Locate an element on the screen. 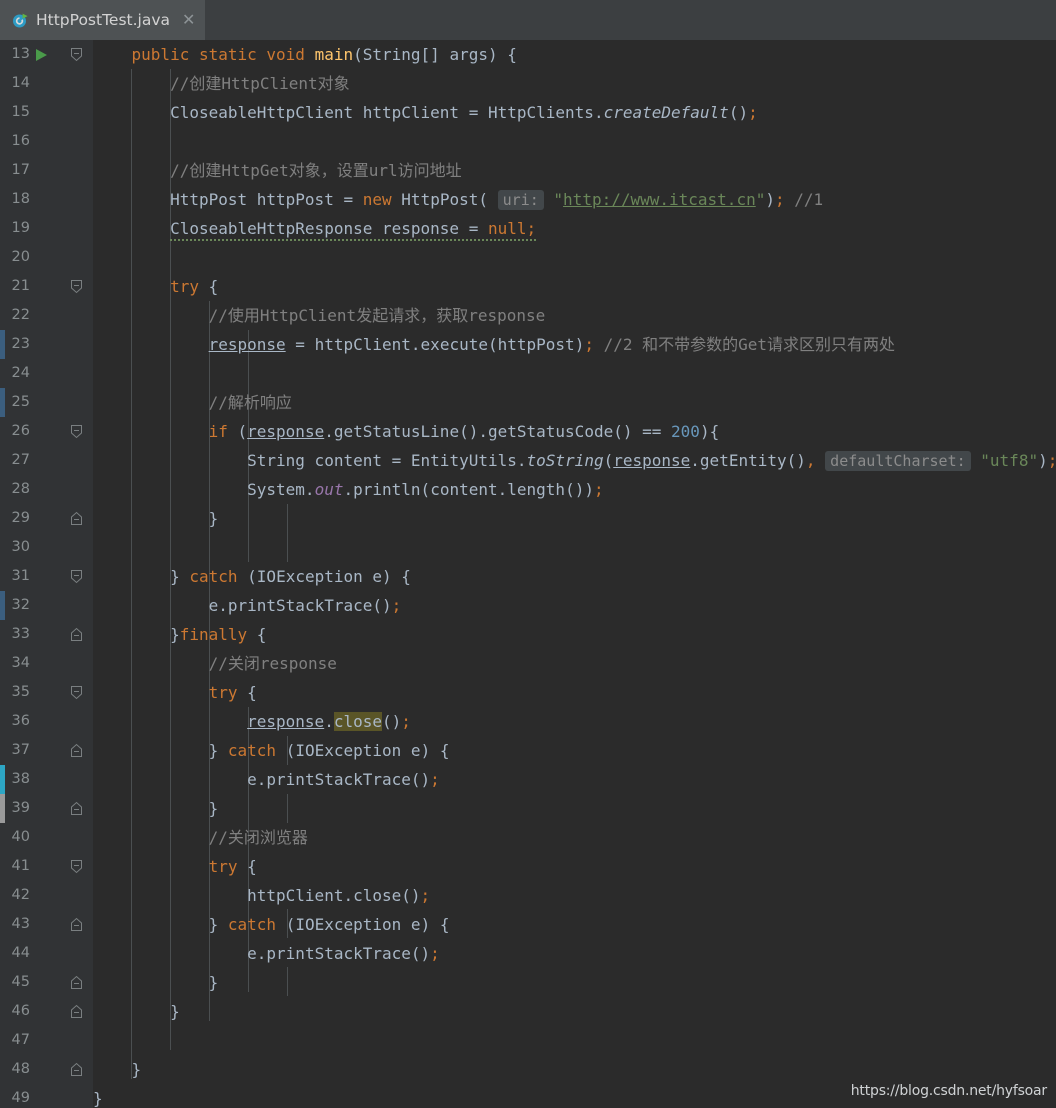  gutter: 36 is located at coordinates (46, 721).